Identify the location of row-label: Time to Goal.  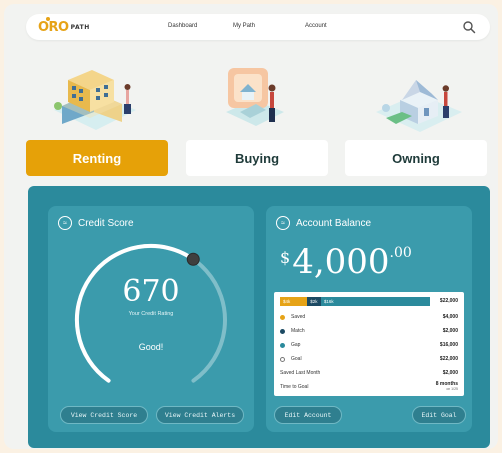
(294, 387).